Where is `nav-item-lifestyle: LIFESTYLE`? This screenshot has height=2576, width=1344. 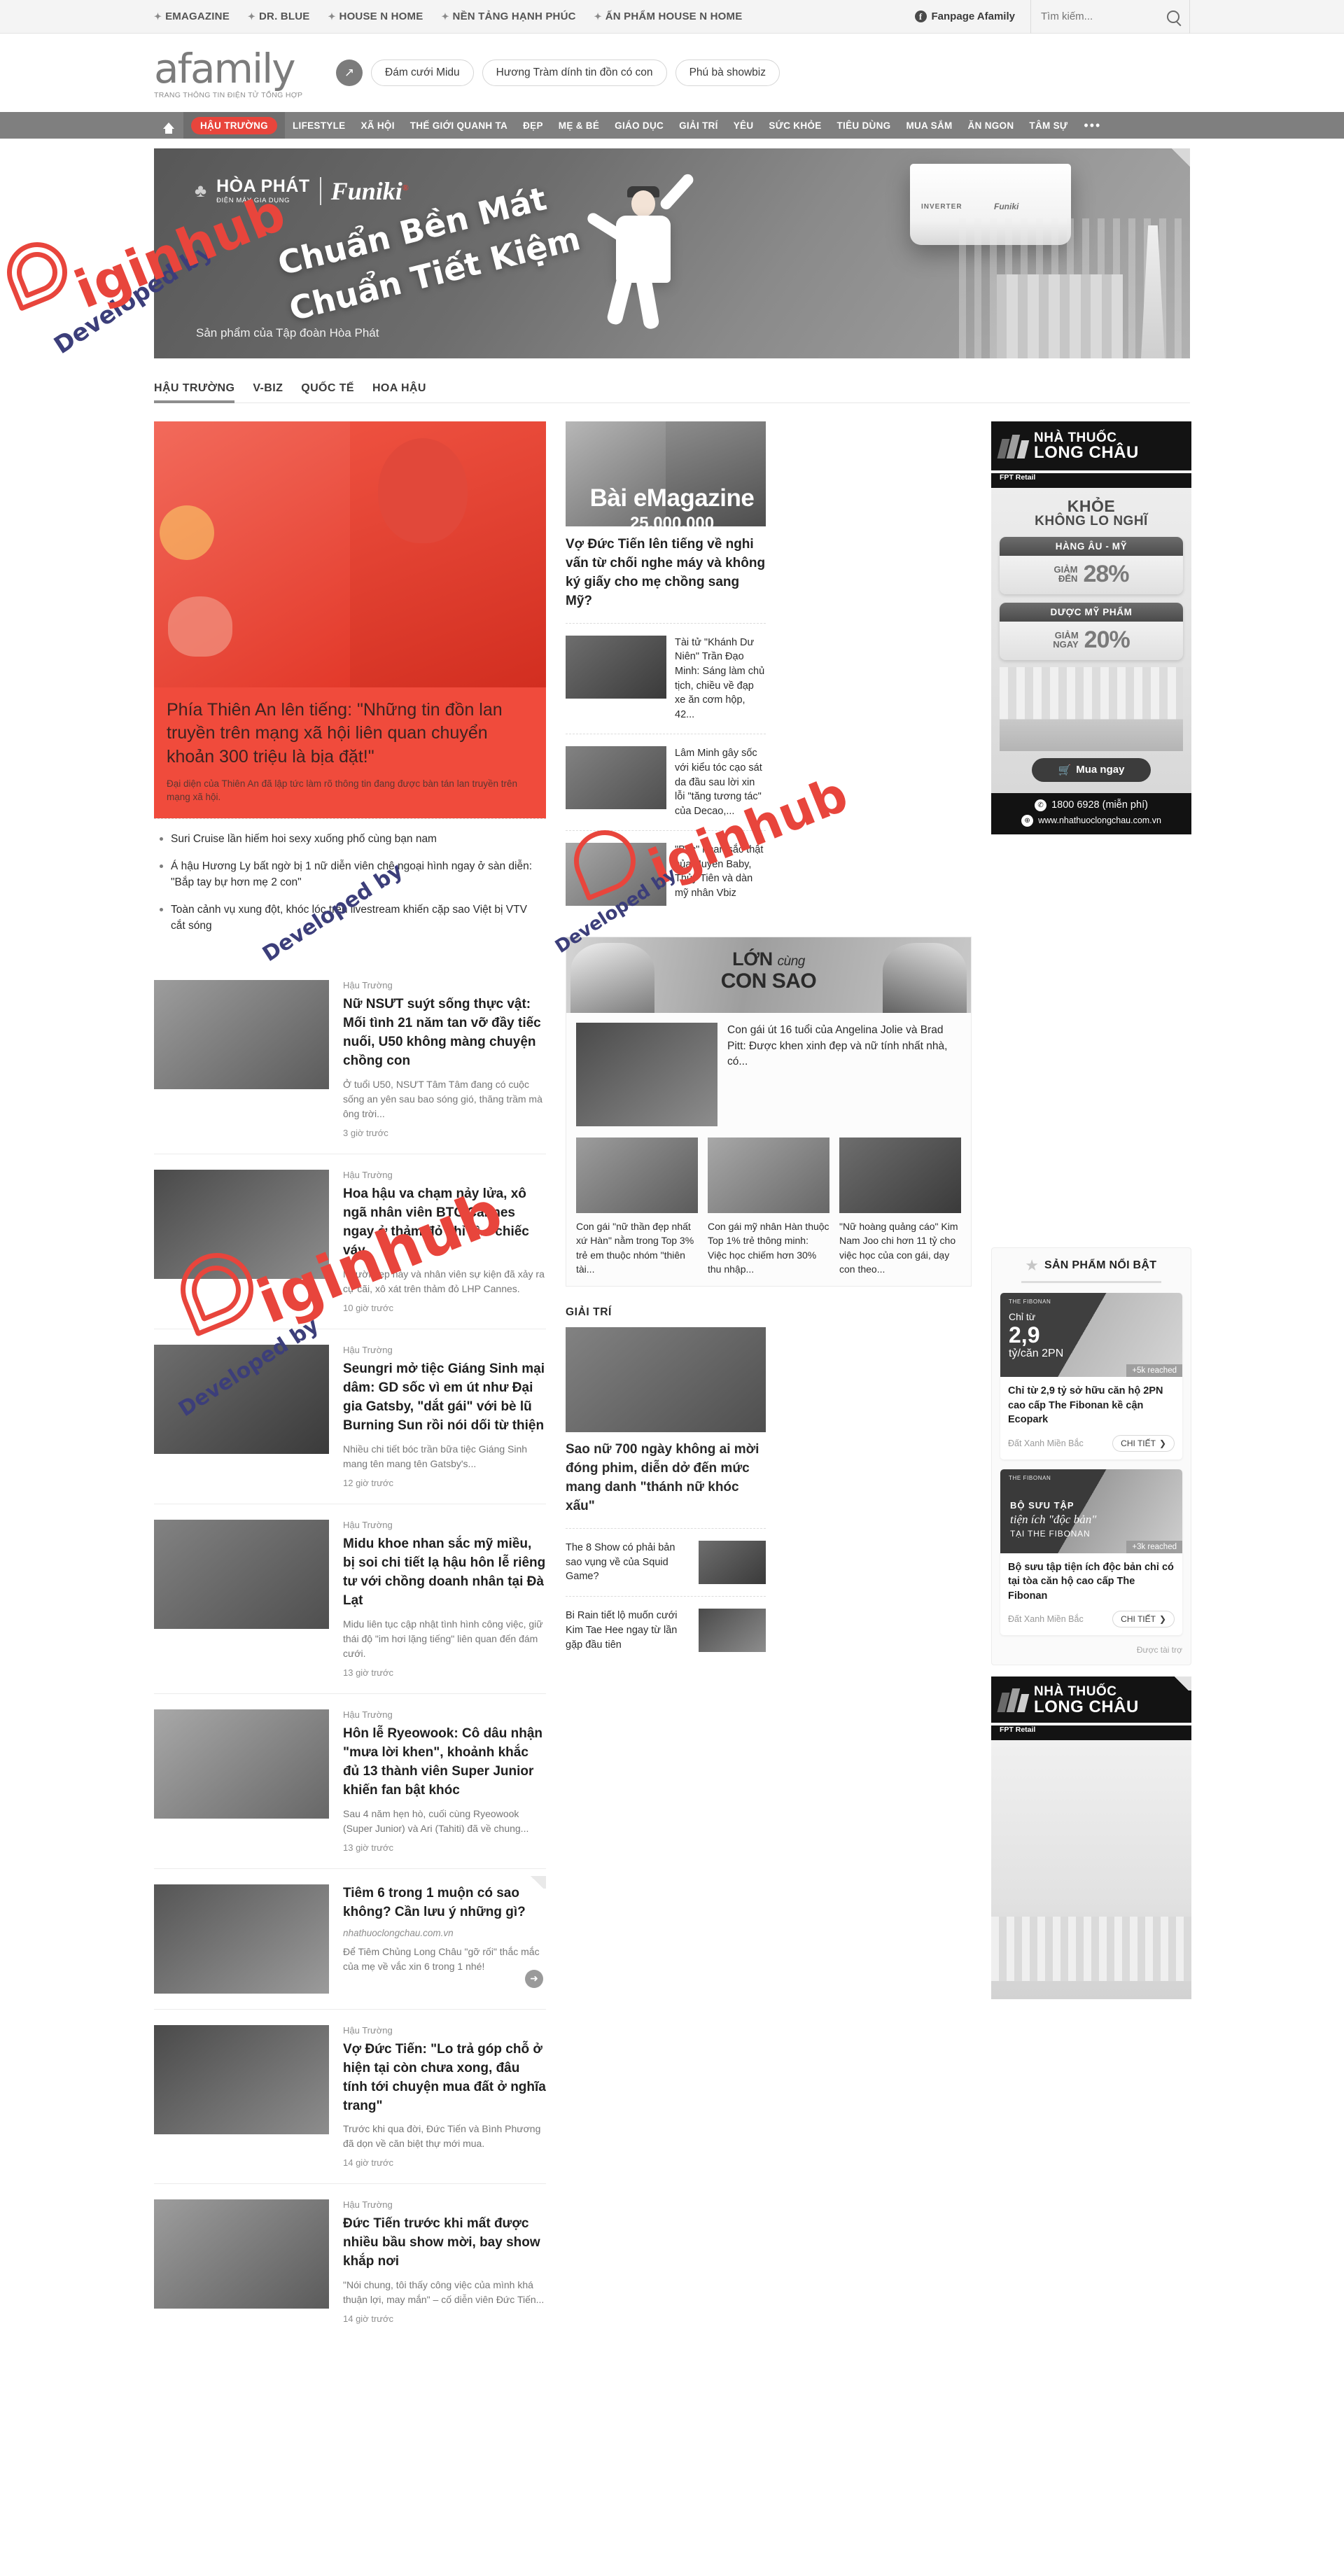
nav-item-lifestyle: LIFESTYLE is located at coordinates (319, 125).